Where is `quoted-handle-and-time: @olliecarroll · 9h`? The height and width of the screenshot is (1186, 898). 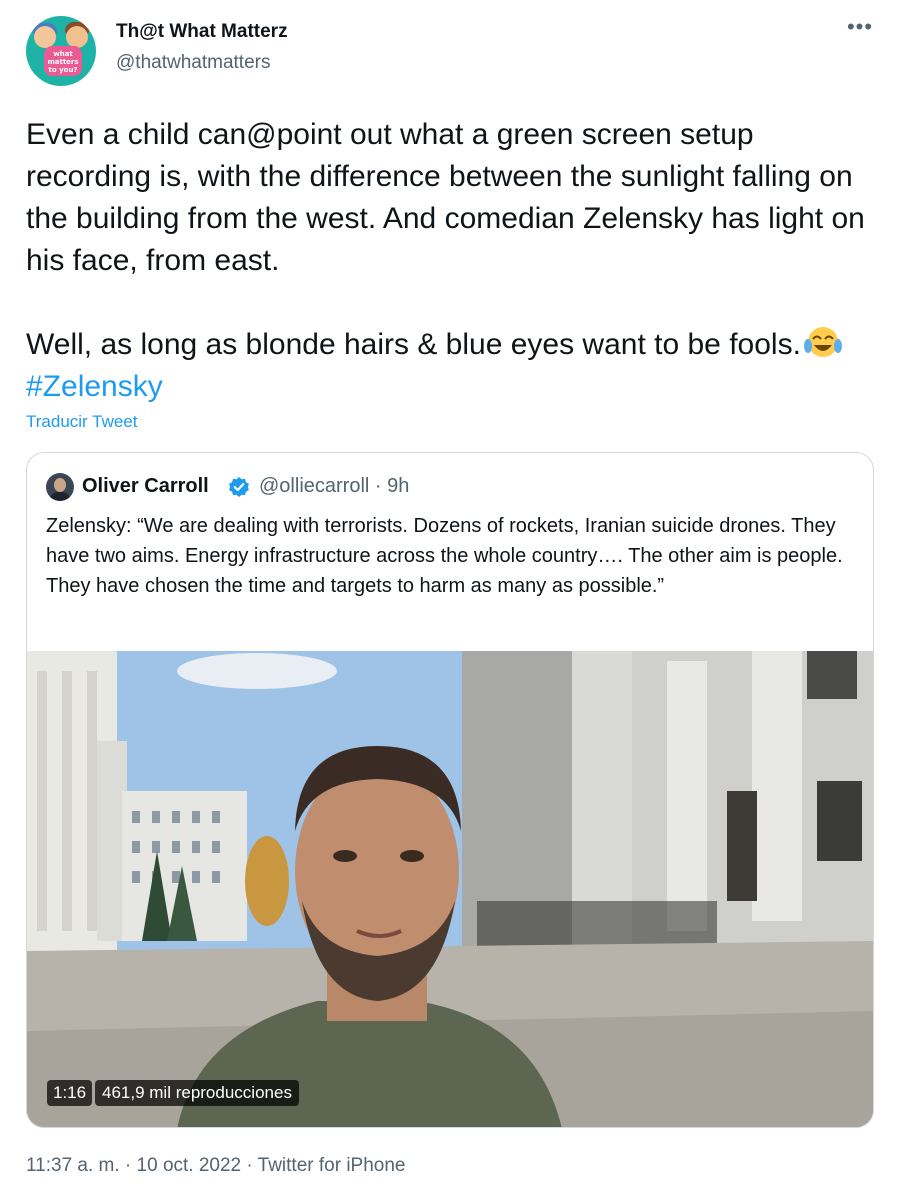 quoted-handle-and-time: @olliecarroll · 9h is located at coordinates (334, 486).